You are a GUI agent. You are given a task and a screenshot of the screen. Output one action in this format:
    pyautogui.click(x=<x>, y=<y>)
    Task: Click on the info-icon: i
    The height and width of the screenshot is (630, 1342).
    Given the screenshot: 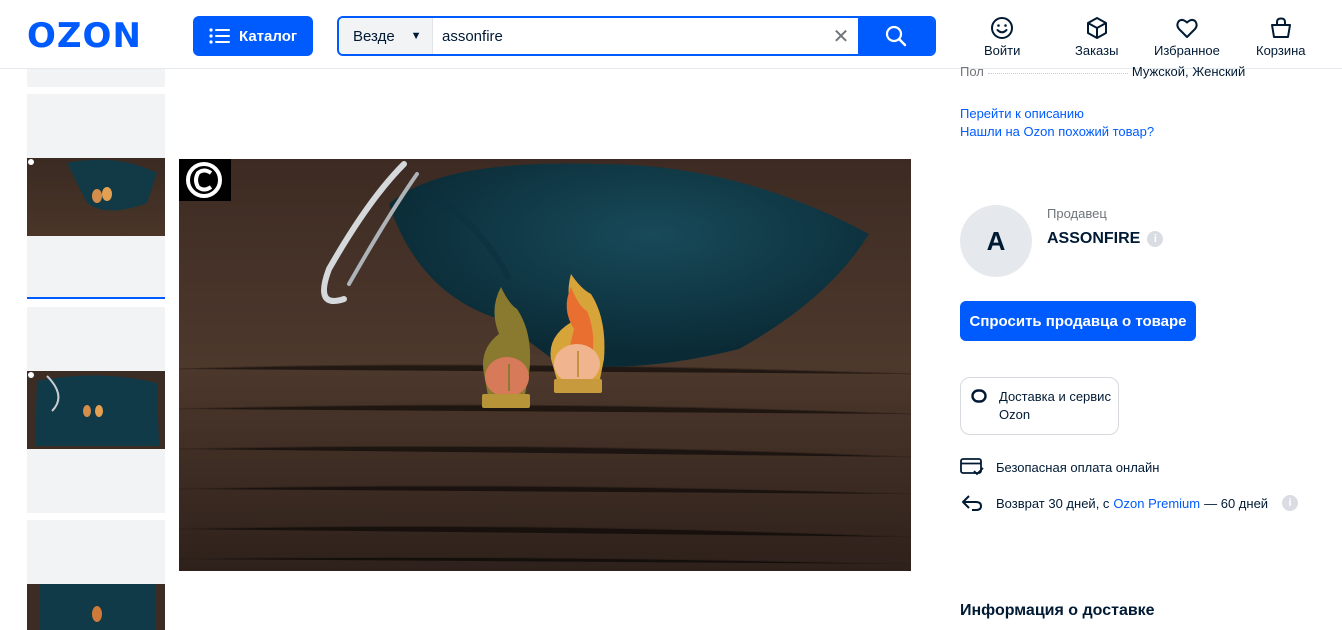 What is the action you would take?
    pyautogui.click(x=1155, y=239)
    